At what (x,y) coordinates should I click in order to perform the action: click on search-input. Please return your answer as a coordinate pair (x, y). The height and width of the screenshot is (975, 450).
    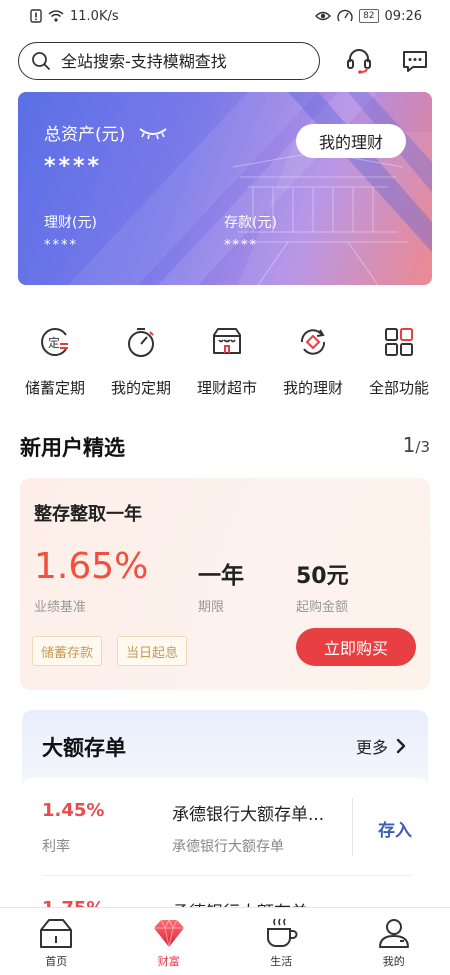
    Looking at the image, I should click on (176, 61).